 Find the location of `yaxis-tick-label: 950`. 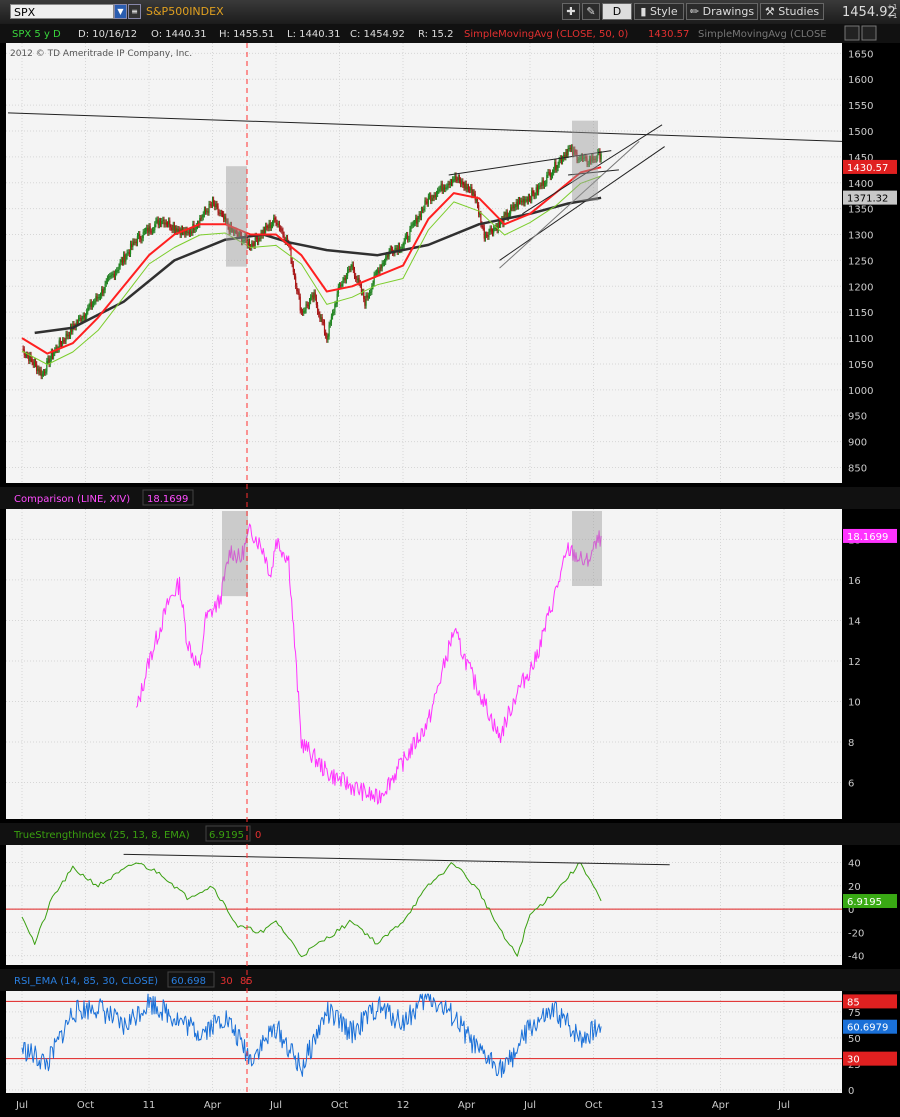

yaxis-tick-label: 950 is located at coordinates (857, 417).